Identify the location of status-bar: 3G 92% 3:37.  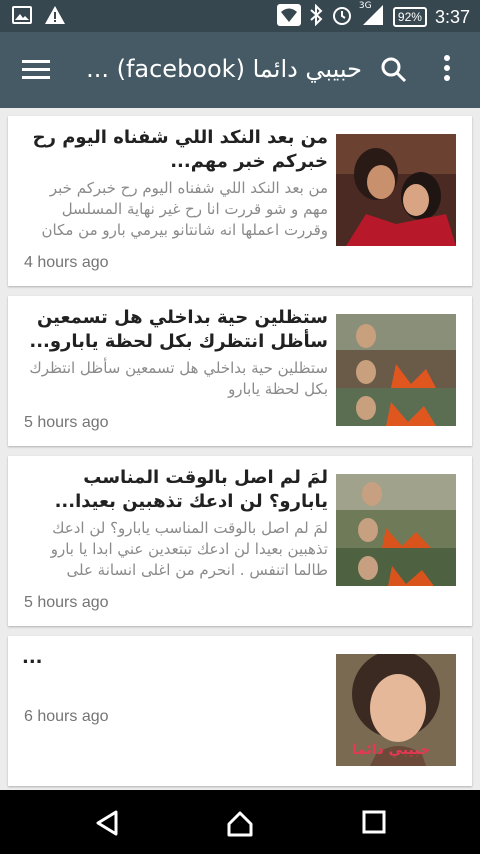
(240, 16).